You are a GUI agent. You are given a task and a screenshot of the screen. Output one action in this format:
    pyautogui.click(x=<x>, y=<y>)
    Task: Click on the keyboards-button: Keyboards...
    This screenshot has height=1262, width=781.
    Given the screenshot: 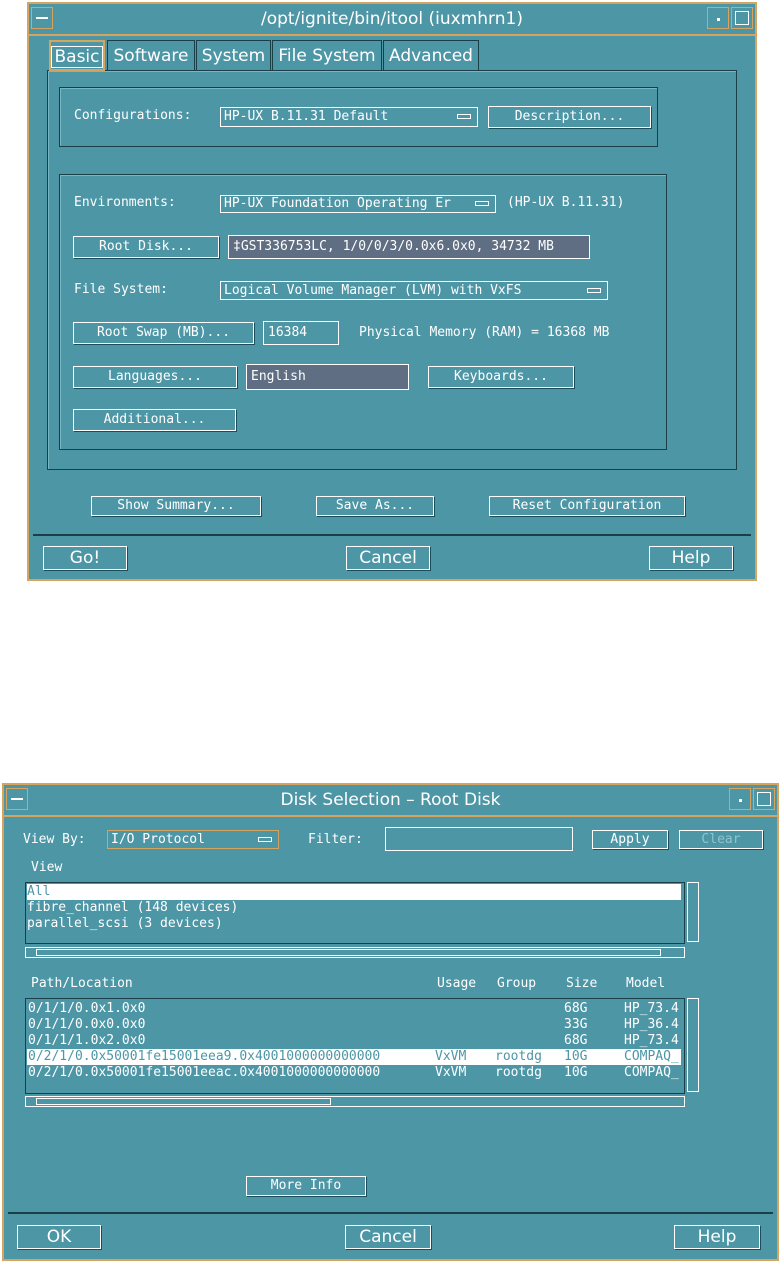 What is the action you would take?
    pyautogui.click(x=501, y=377)
    